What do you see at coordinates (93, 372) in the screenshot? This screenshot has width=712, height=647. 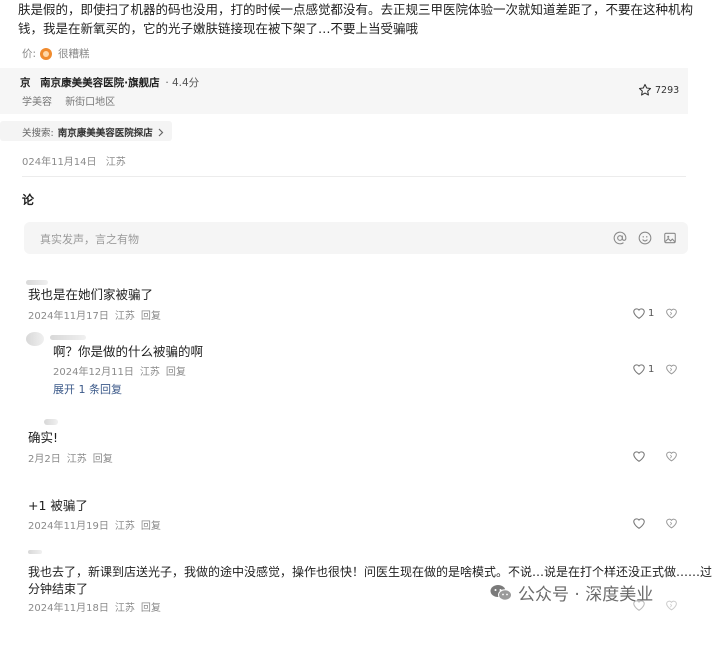 I see `reply-date: 2024年12月11日` at bounding box center [93, 372].